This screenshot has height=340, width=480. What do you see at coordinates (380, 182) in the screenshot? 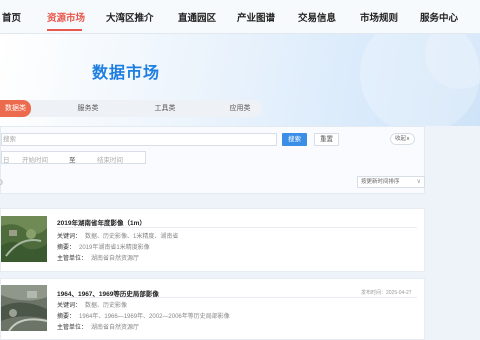
I see `sort-label: 按更新时间排序` at bounding box center [380, 182].